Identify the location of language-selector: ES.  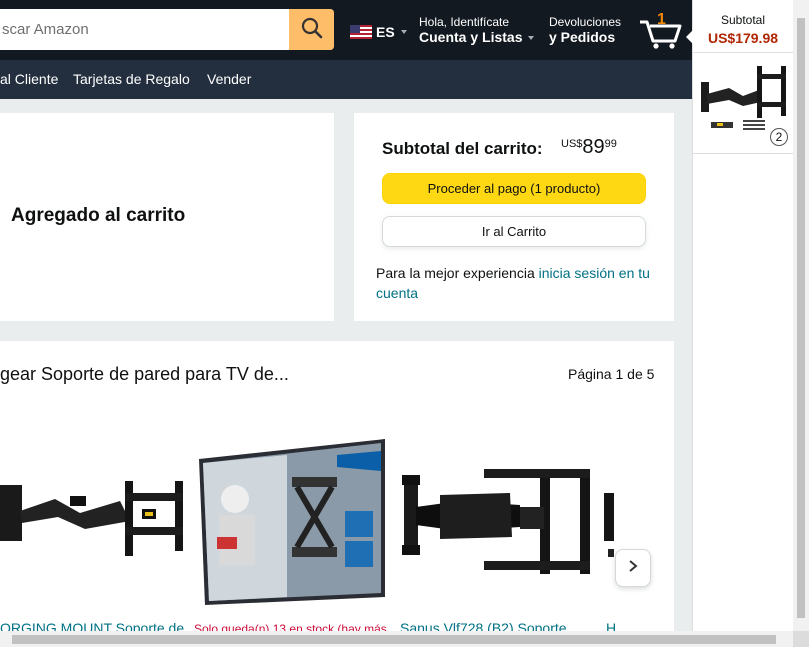
(378, 32).